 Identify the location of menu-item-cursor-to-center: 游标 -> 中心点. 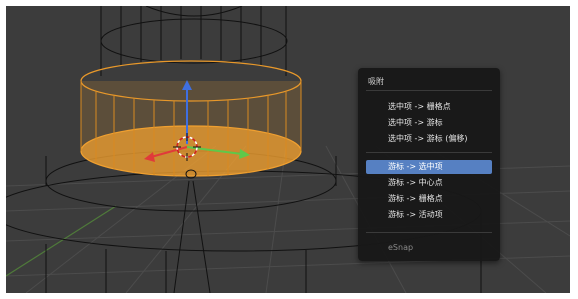
(429, 183).